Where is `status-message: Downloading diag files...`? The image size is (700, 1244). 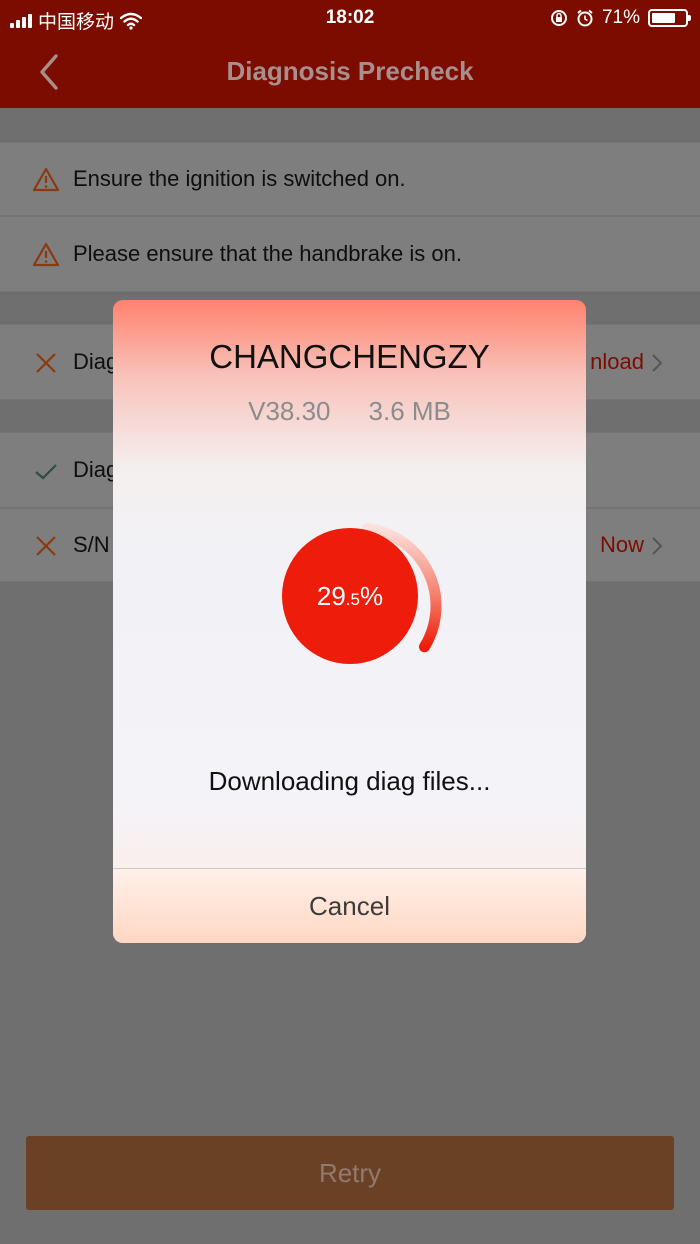 status-message: Downloading diag files... is located at coordinates (349, 781).